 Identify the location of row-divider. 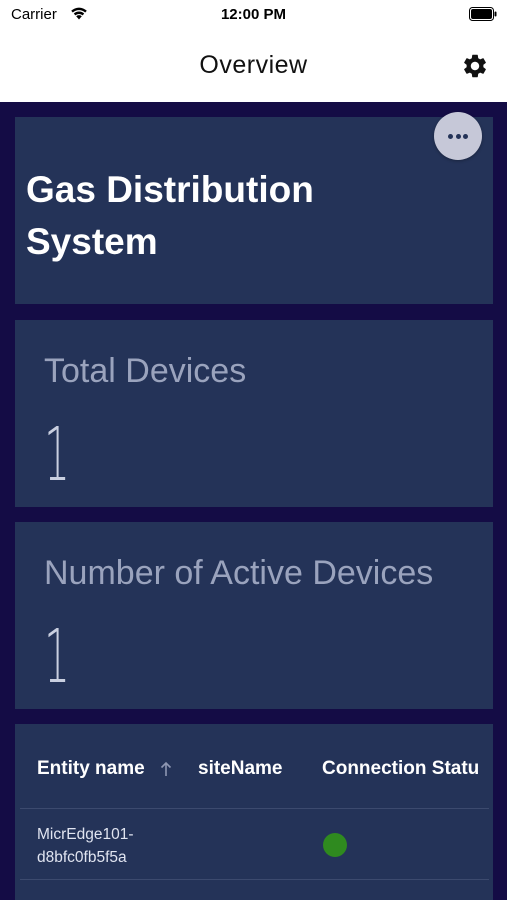
(254, 879).